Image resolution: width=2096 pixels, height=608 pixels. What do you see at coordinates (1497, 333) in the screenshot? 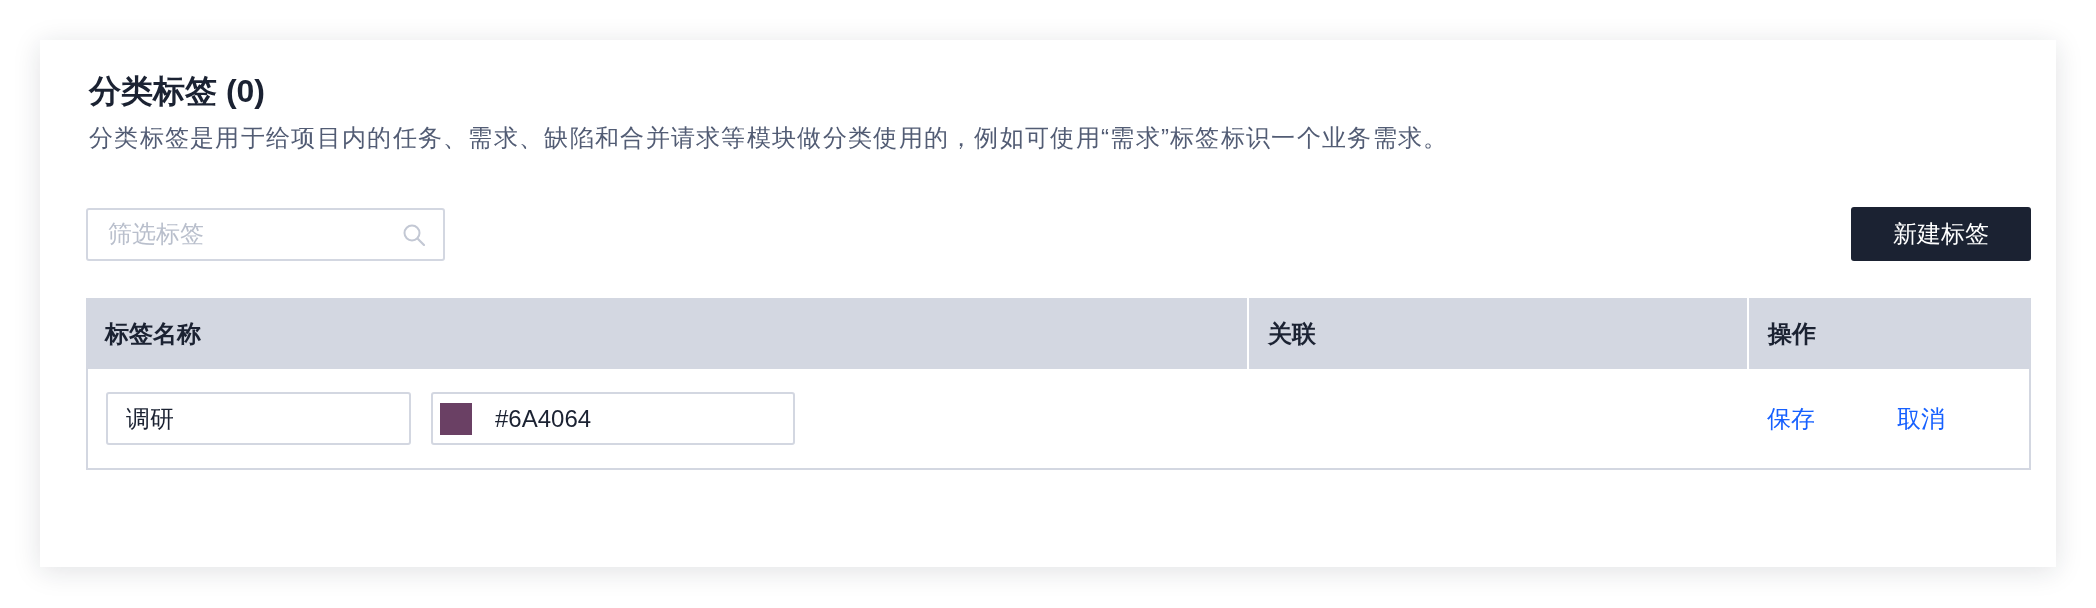
I see `column-header: 关联` at bounding box center [1497, 333].